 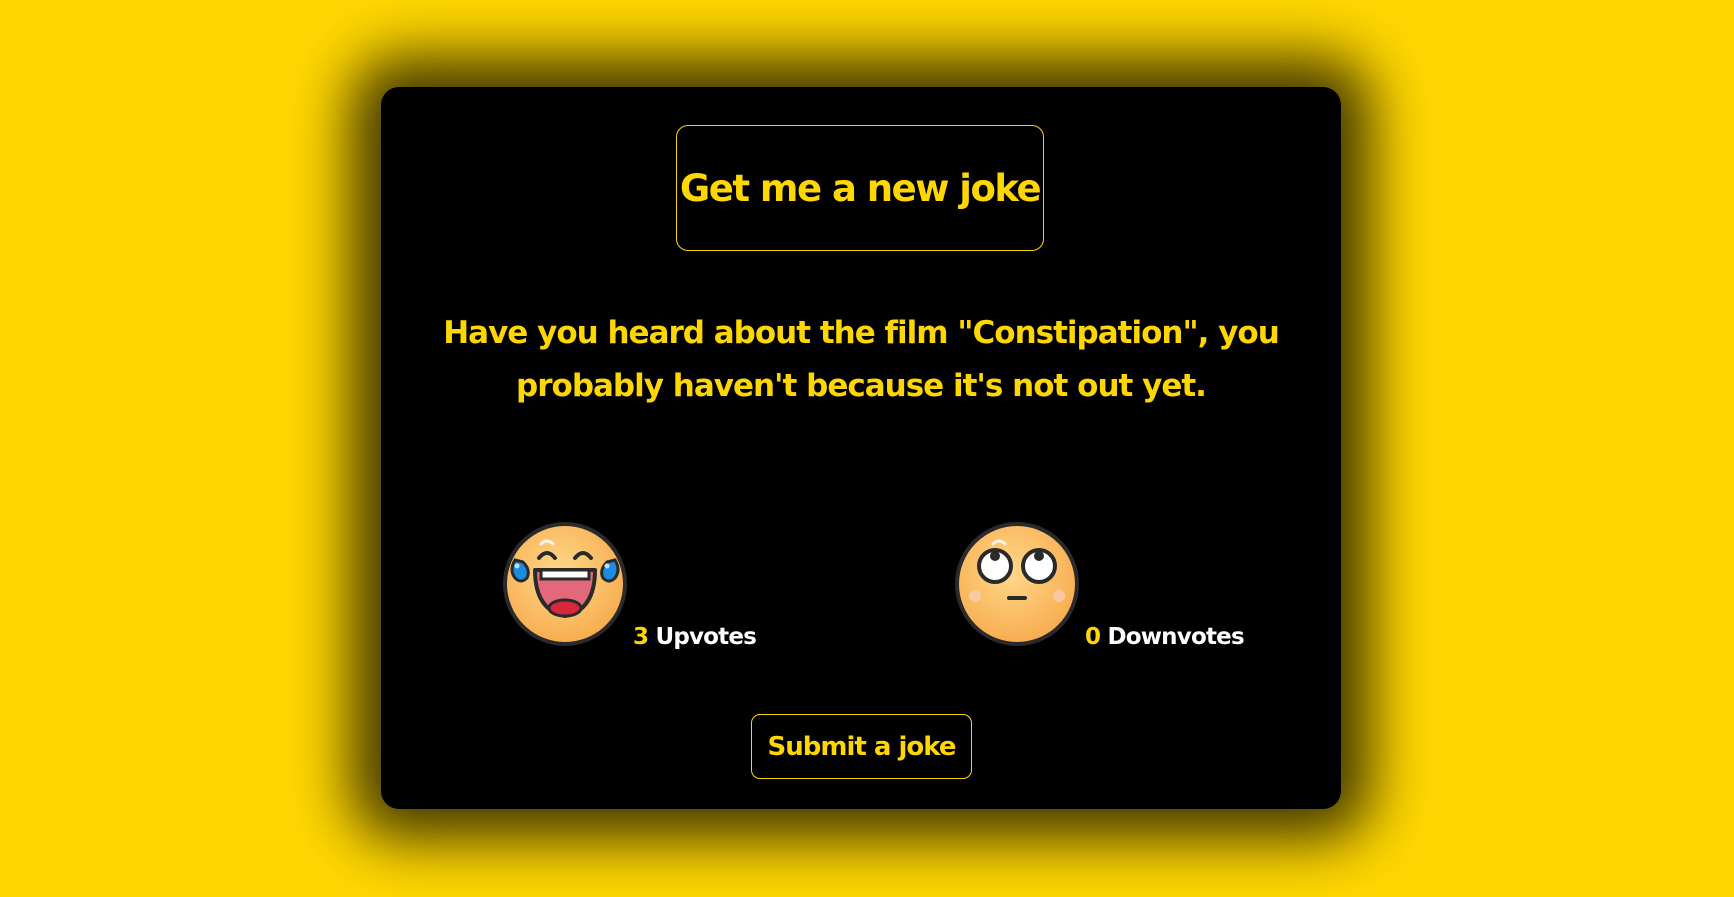 I want to click on submit-joke-button: Submit a joke, so click(x=861, y=746).